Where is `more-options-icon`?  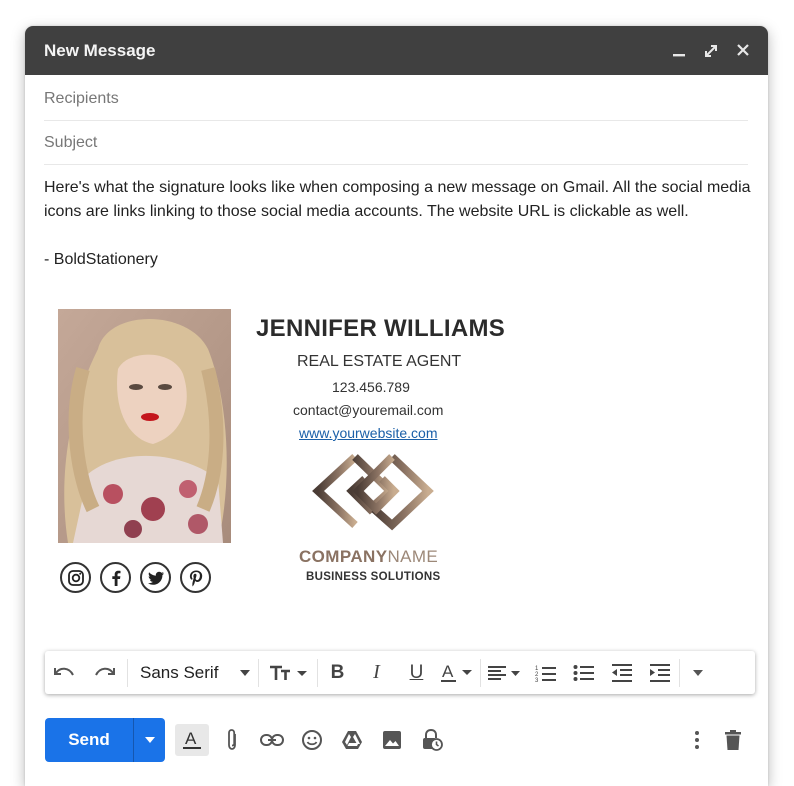 more-options-icon is located at coordinates (697, 740).